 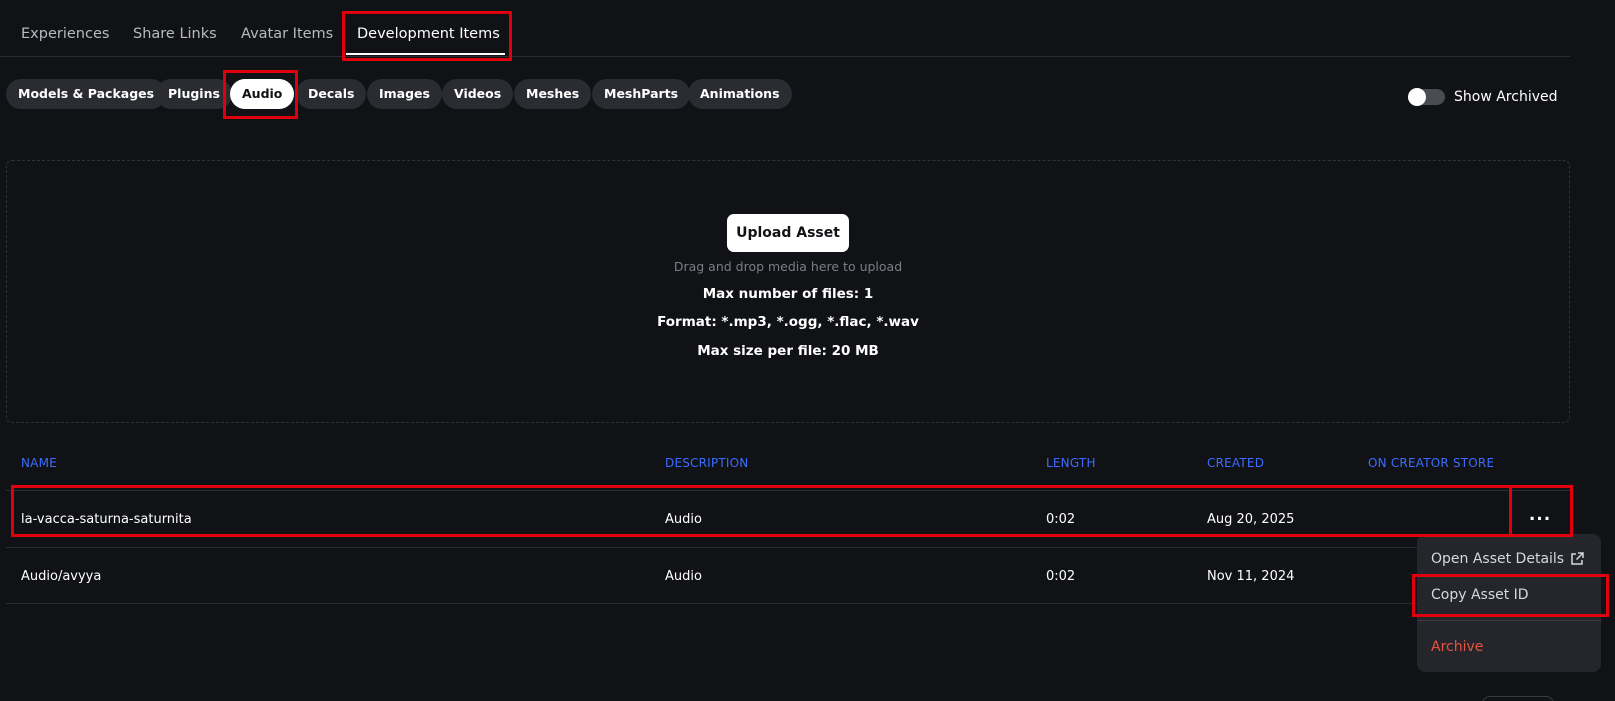 I want to click on menu-copy-asset-id: Copy Asset ID, so click(x=1509, y=595).